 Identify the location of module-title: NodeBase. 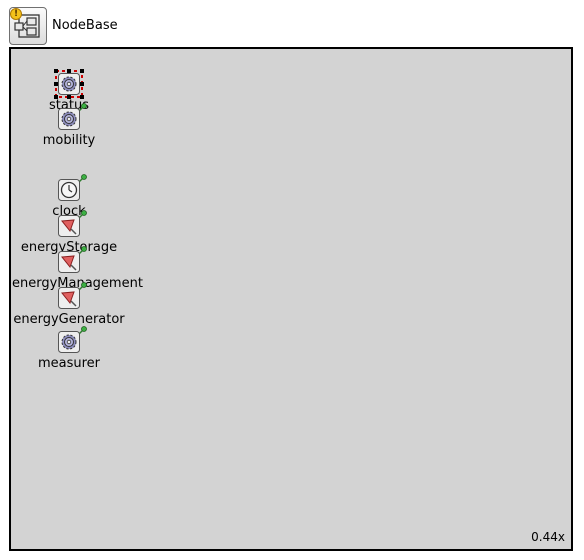
(85, 25).